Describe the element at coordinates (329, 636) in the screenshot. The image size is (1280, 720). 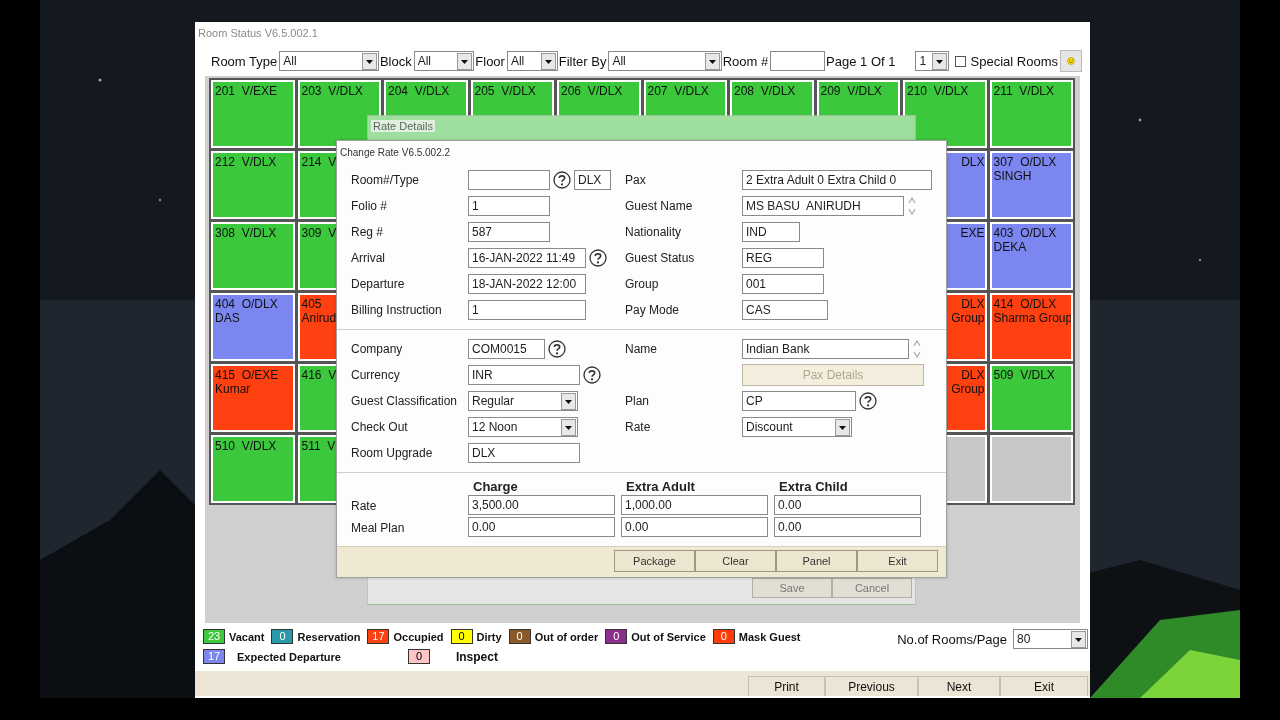
I see `legend-label: Reservation` at that location.